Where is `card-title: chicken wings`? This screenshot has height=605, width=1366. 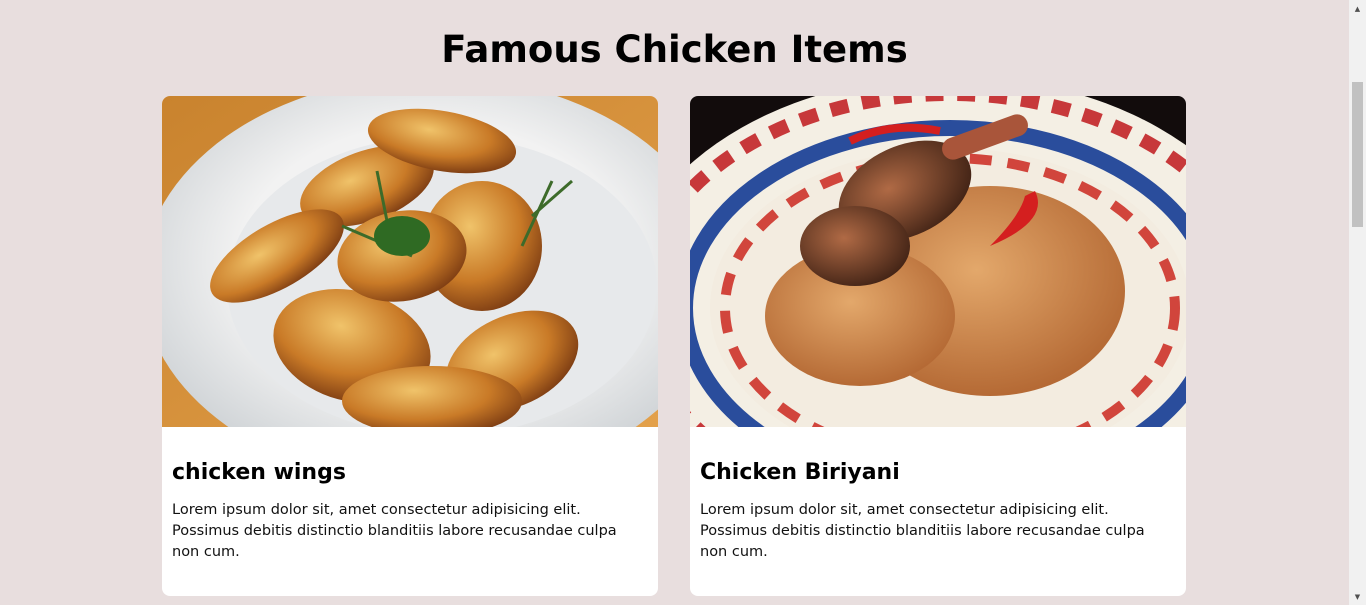 card-title: chicken wings is located at coordinates (259, 472).